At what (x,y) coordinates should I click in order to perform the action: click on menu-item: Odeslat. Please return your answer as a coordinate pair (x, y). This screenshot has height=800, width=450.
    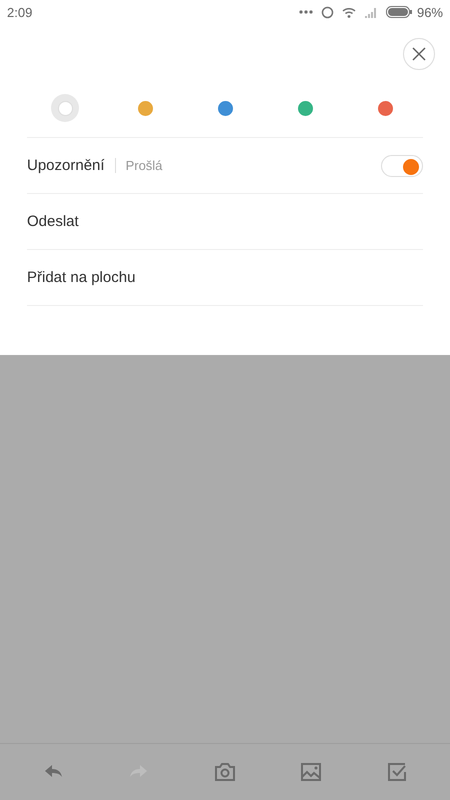
    Looking at the image, I should click on (53, 221).